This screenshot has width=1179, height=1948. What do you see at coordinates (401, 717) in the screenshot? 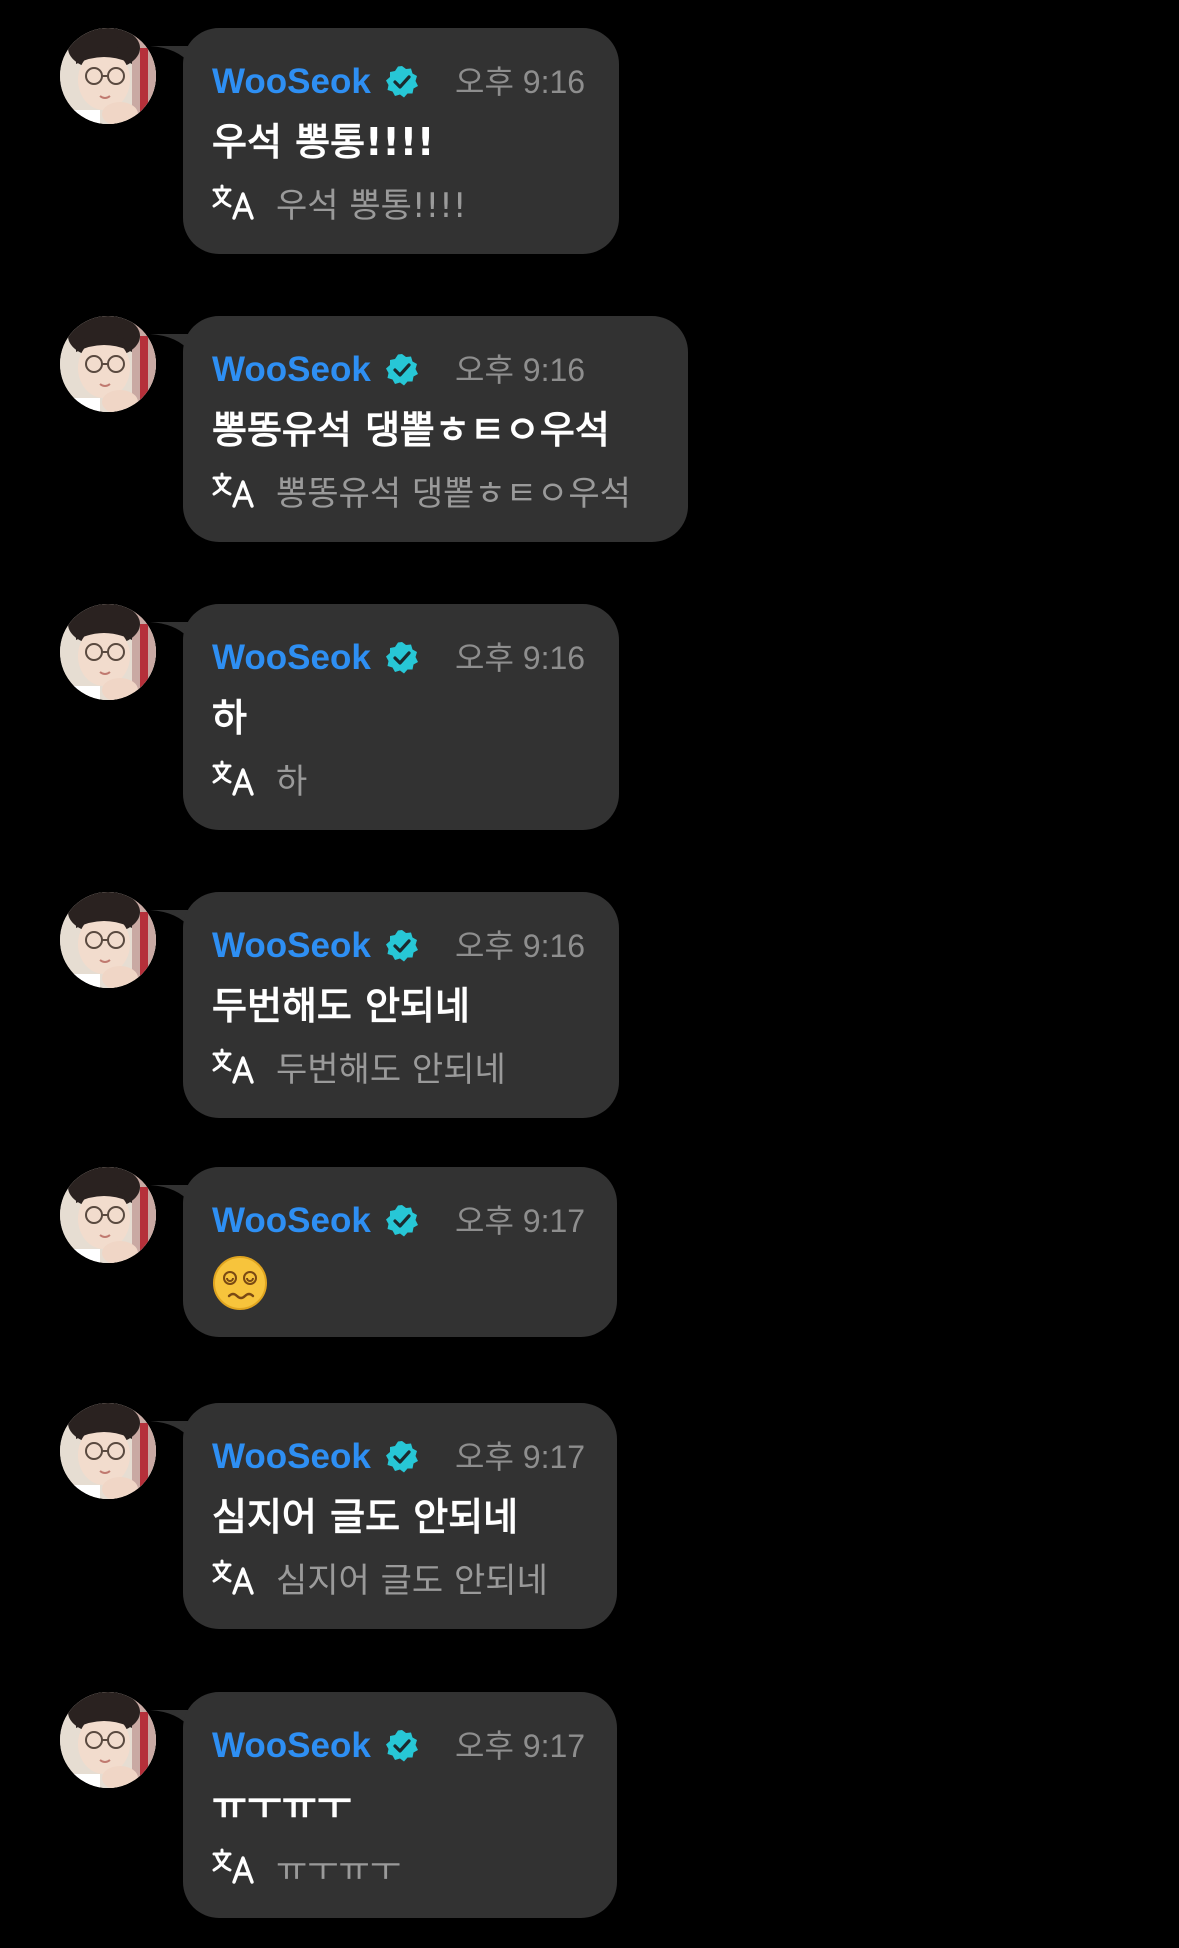
I see `message-bubble: WooSeok 오후 9:16 하 하` at bounding box center [401, 717].